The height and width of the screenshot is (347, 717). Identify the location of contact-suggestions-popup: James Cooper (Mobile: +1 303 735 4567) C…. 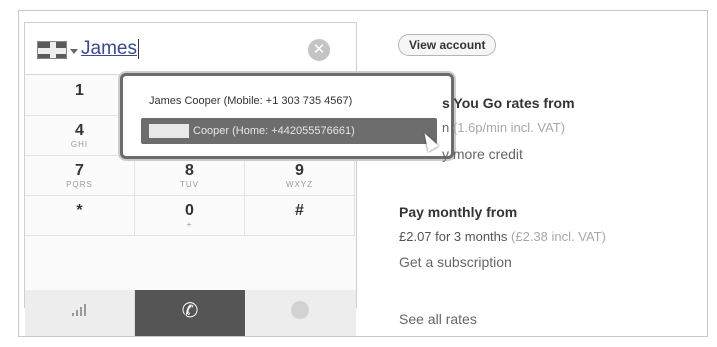
(287, 116).